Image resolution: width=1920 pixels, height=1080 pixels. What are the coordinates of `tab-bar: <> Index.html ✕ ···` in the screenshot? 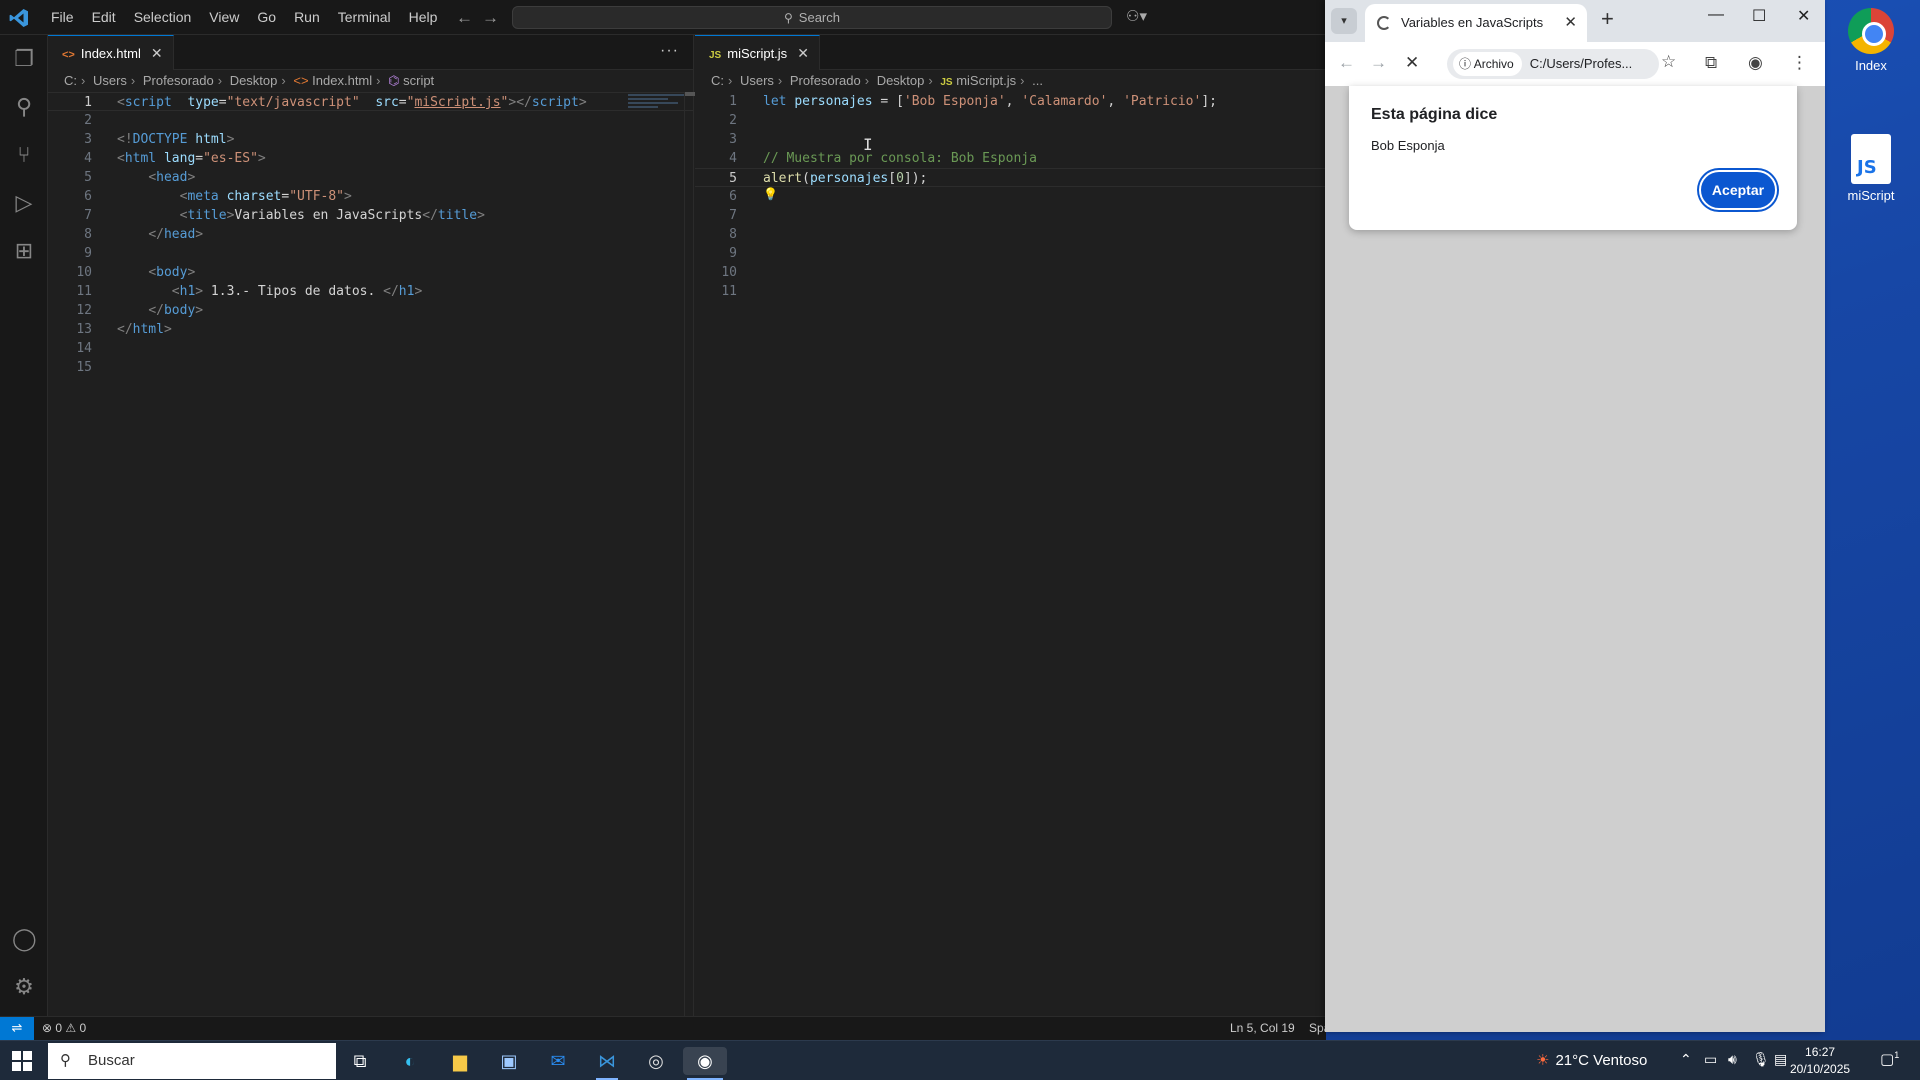 It's located at (370, 52).